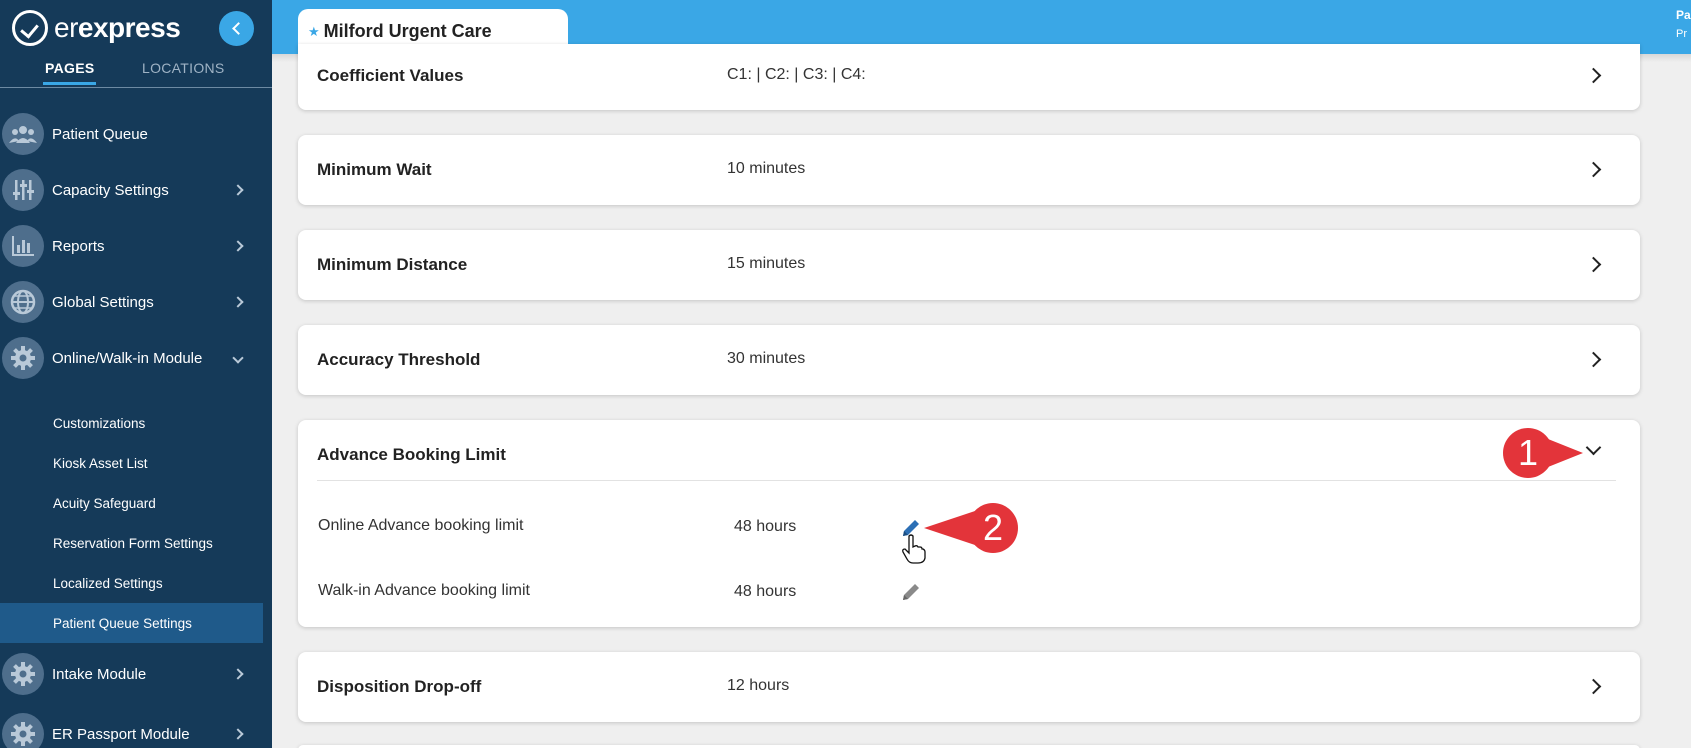 Image resolution: width=1691 pixels, height=748 pixels. What do you see at coordinates (765, 591) in the screenshot?
I see `walkin-advance-booking-value: 48 hours` at bounding box center [765, 591].